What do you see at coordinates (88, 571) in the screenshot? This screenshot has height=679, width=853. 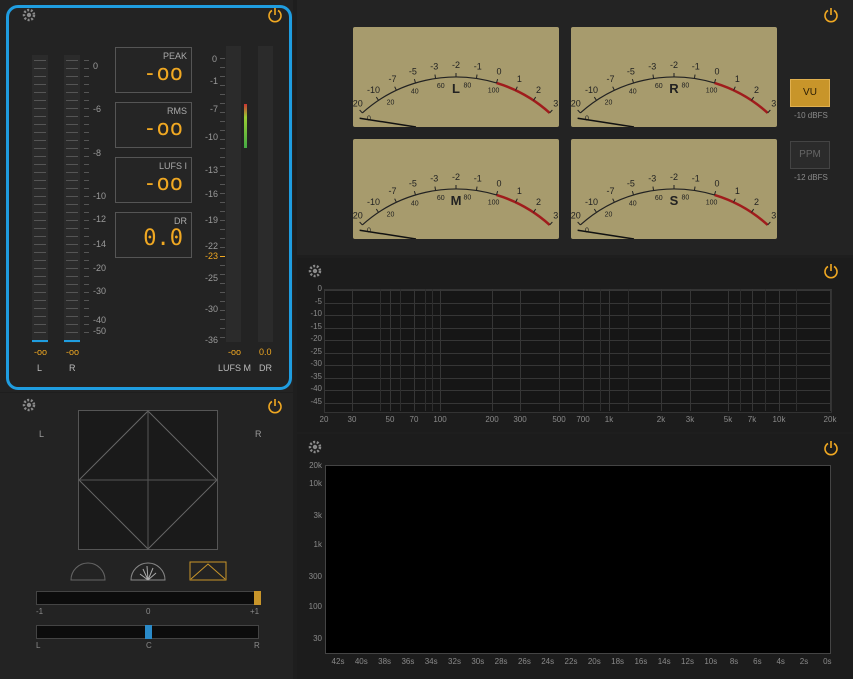 I see `goniometer-mode-lissajous-icon` at bounding box center [88, 571].